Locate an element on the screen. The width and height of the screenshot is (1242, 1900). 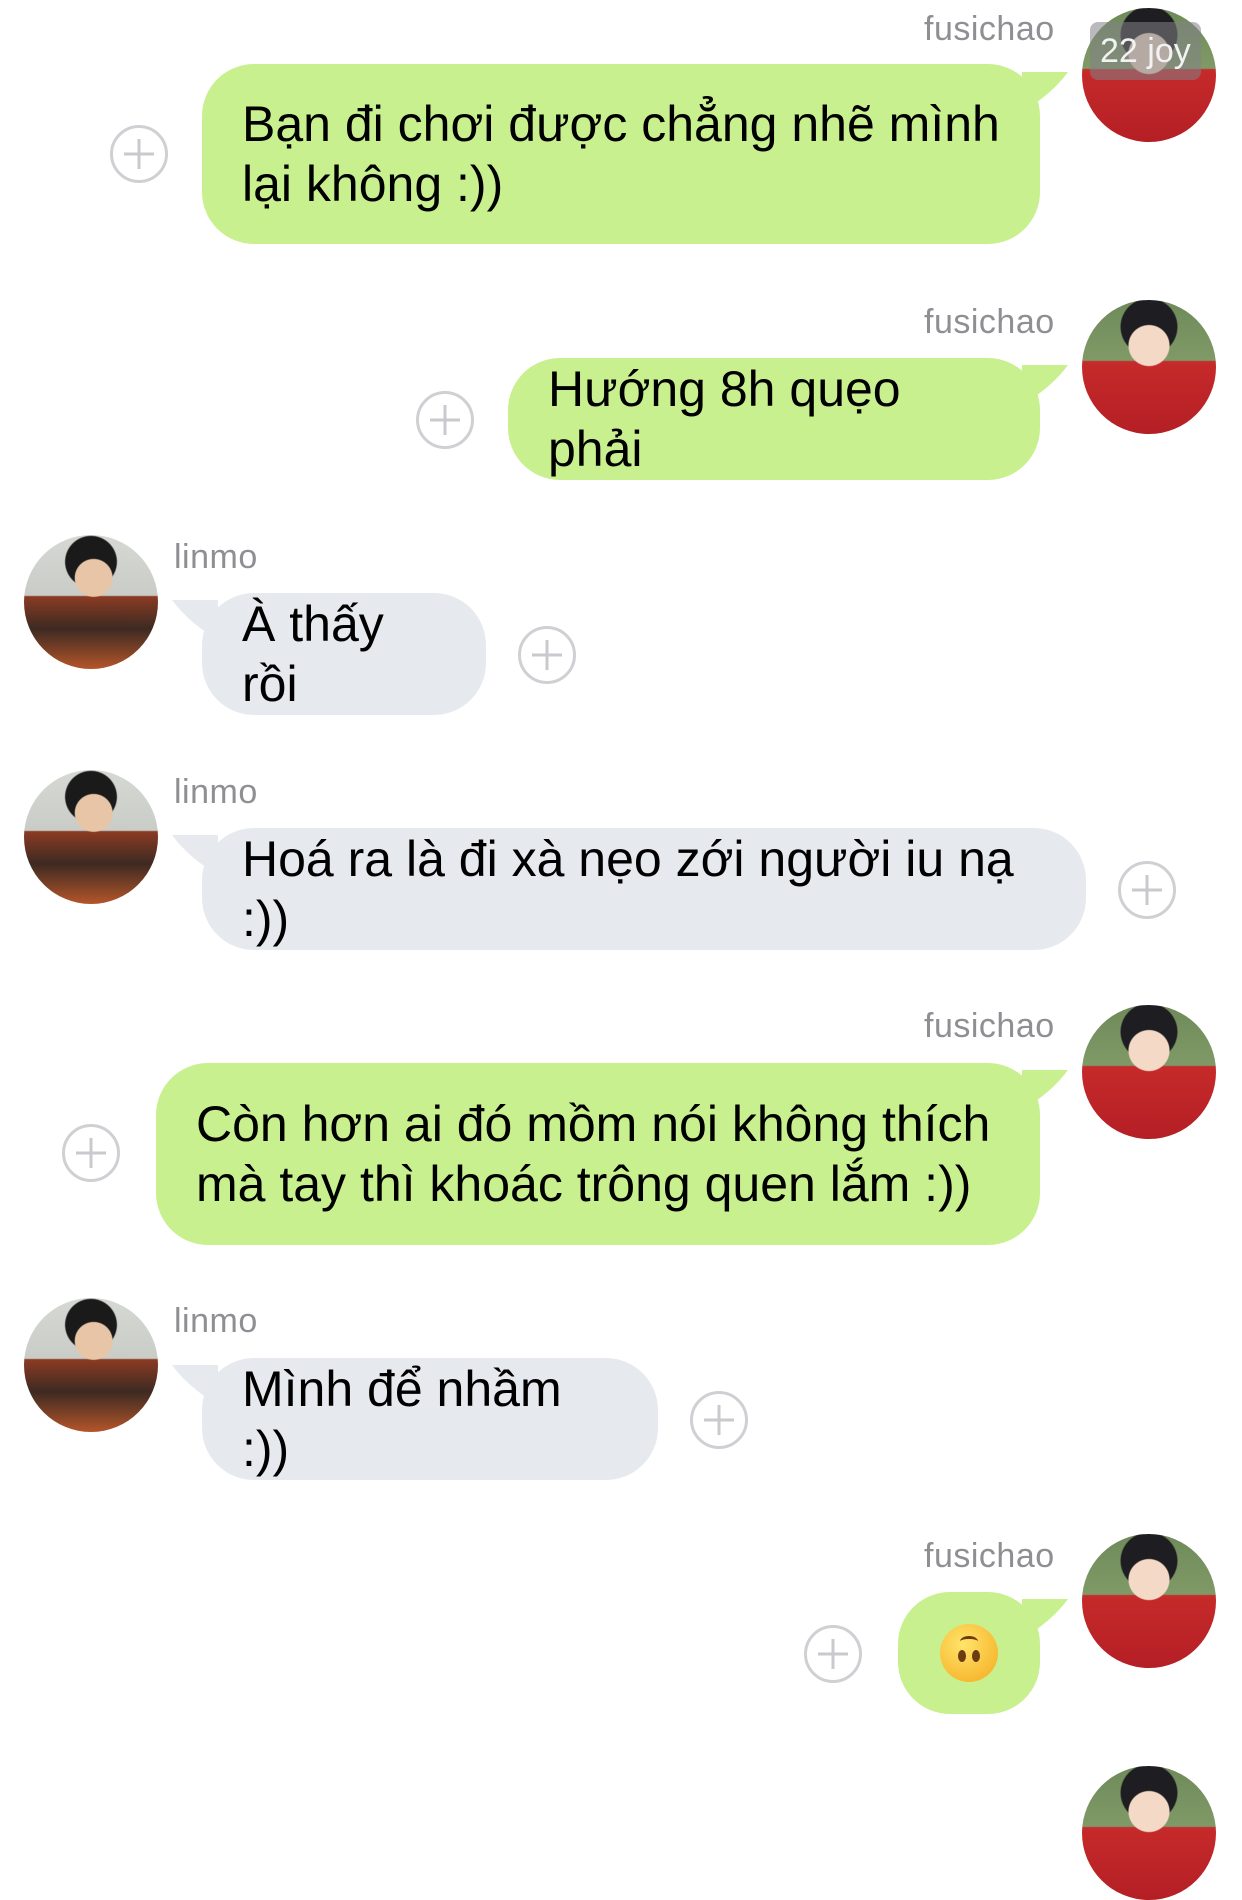
message-bubble: Mình để nhầm :)) is located at coordinates (430, 1419).